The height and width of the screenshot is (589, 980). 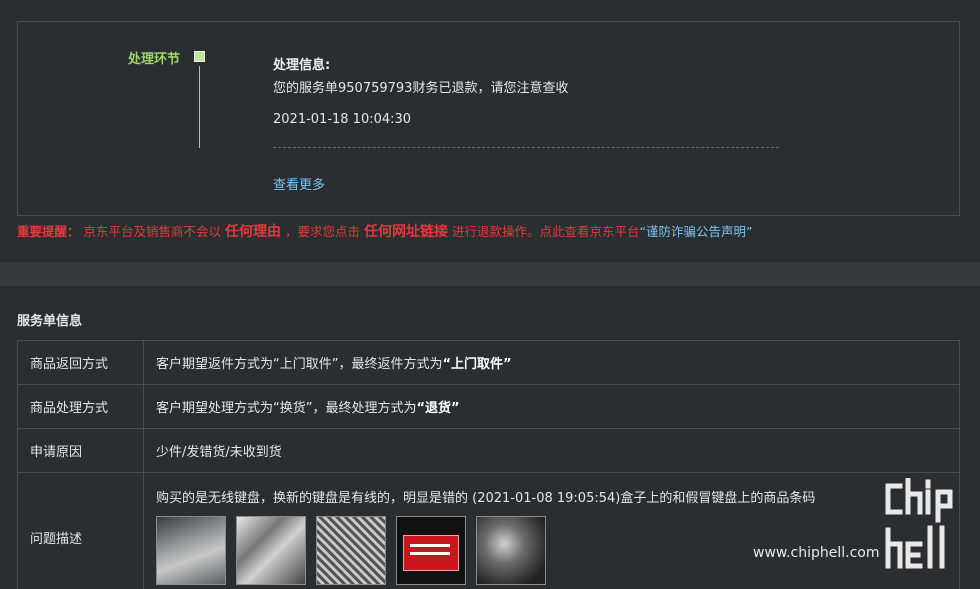 What do you see at coordinates (299, 183) in the screenshot?
I see `view-more-link: 查看更多` at bounding box center [299, 183].